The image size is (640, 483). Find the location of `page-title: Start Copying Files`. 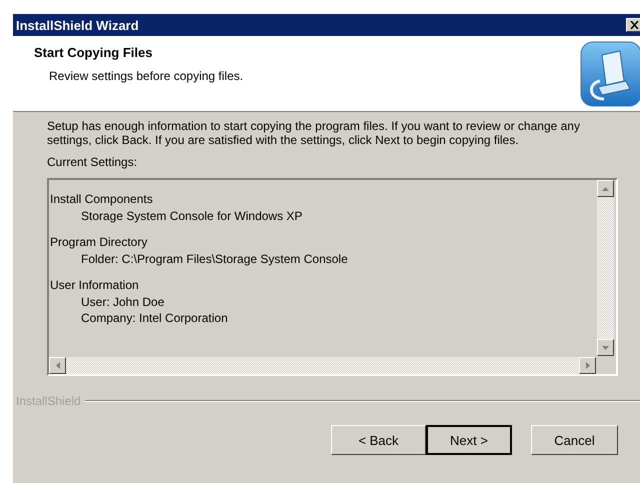

page-title: Start Copying Files is located at coordinates (94, 52).